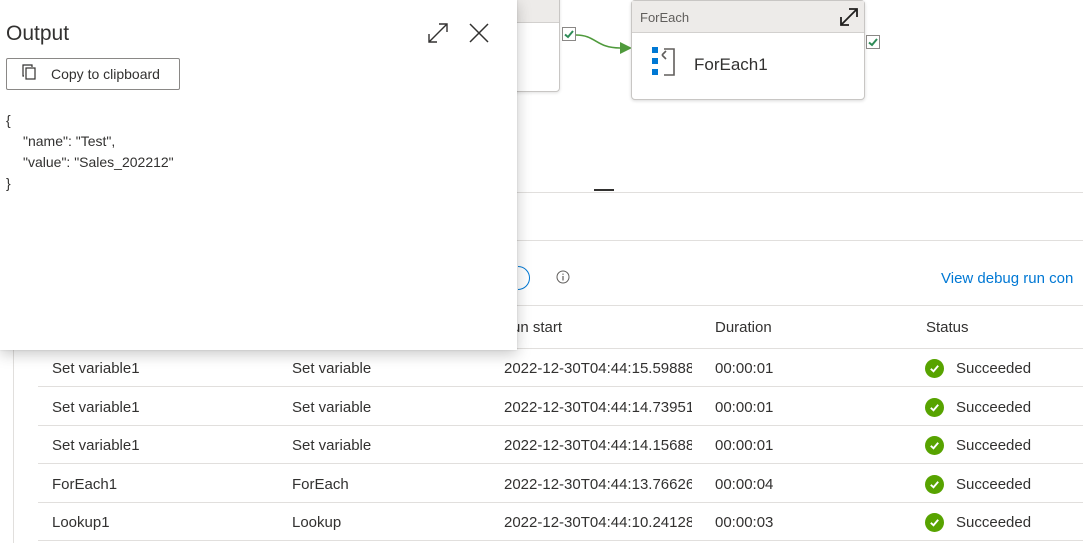 This screenshot has height=543, width=1083. Describe the element at coordinates (604, 44) in the screenshot. I see `success-connector-arrow` at that location.